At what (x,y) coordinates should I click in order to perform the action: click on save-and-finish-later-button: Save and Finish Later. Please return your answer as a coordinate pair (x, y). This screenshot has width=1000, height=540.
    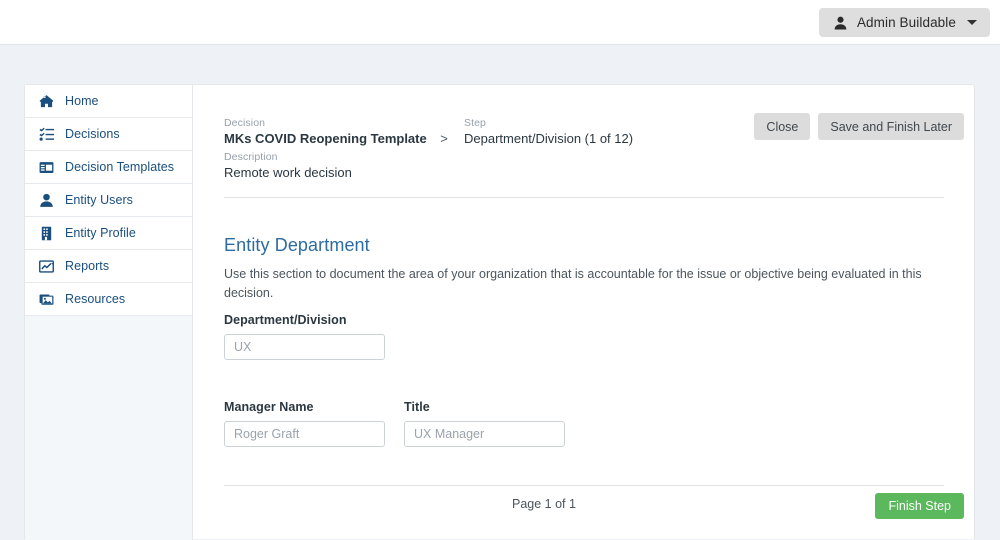
    Looking at the image, I should click on (891, 126).